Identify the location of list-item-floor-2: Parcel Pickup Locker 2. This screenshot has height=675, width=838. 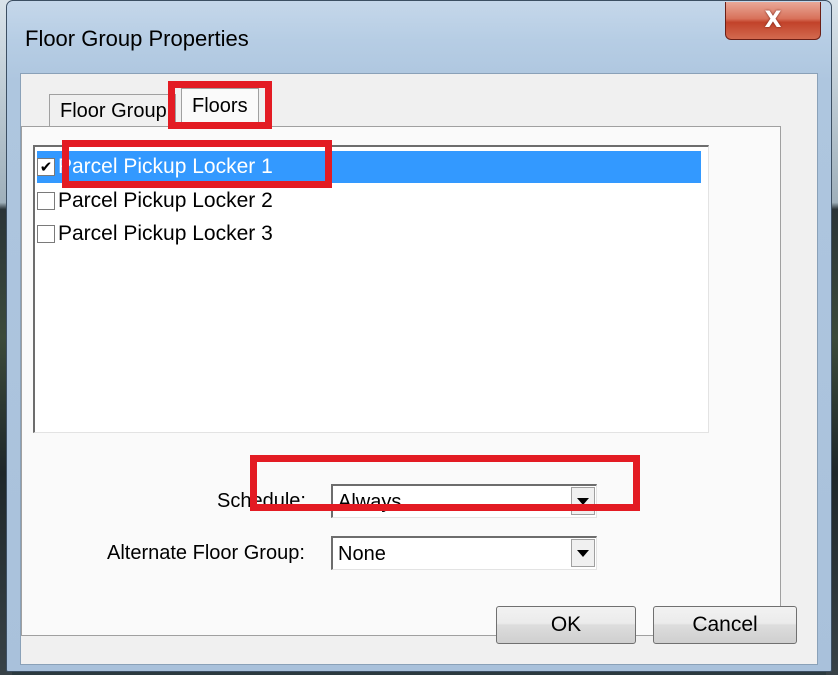
(369, 201).